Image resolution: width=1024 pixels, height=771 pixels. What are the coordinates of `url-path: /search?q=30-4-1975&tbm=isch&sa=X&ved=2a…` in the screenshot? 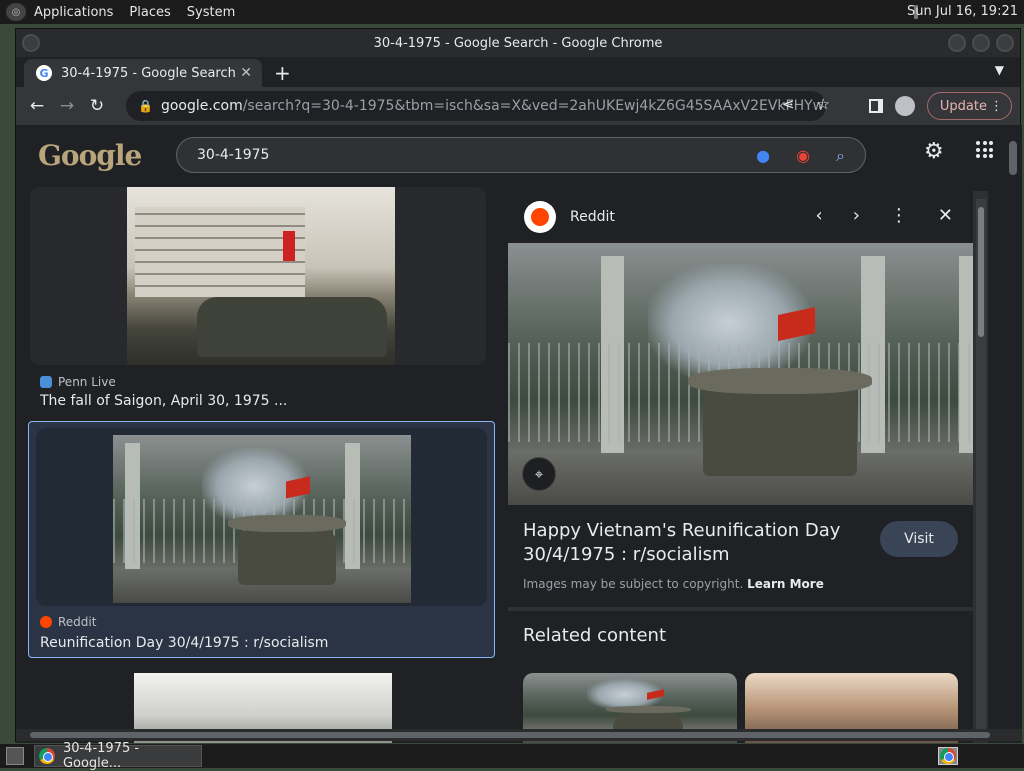 It's located at (534, 106).